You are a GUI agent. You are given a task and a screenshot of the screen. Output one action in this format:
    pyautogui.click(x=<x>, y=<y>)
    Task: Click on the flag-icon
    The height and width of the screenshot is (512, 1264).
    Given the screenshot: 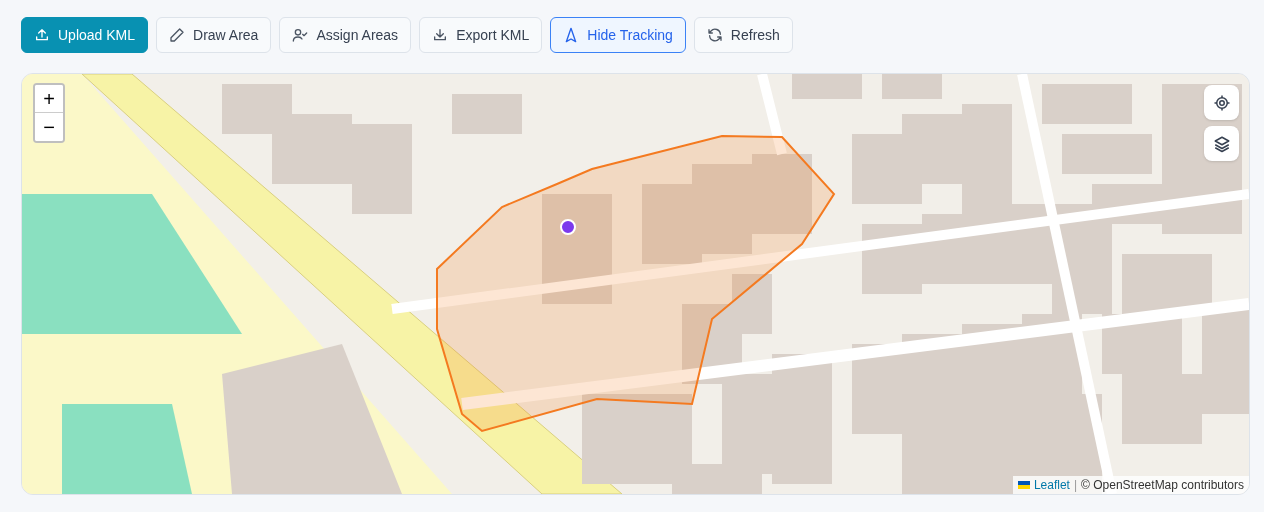 What is the action you would take?
    pyautogui.click(x=1023, y=485)
    